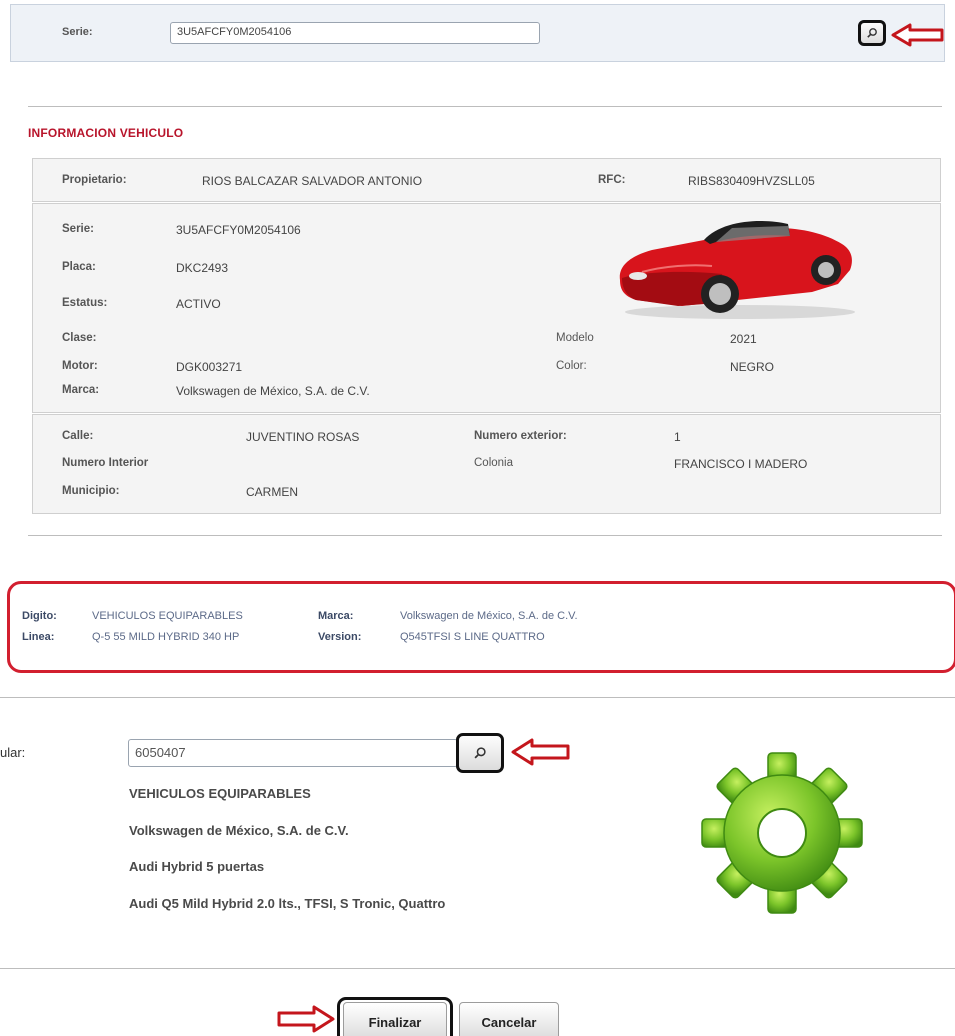 This screenshot has width=955, height=1036. What do you see at coordinates (395, 1019) in the screenshot?
I see `finalizar-button: Finalizar` at bounding box center [395, 1019].